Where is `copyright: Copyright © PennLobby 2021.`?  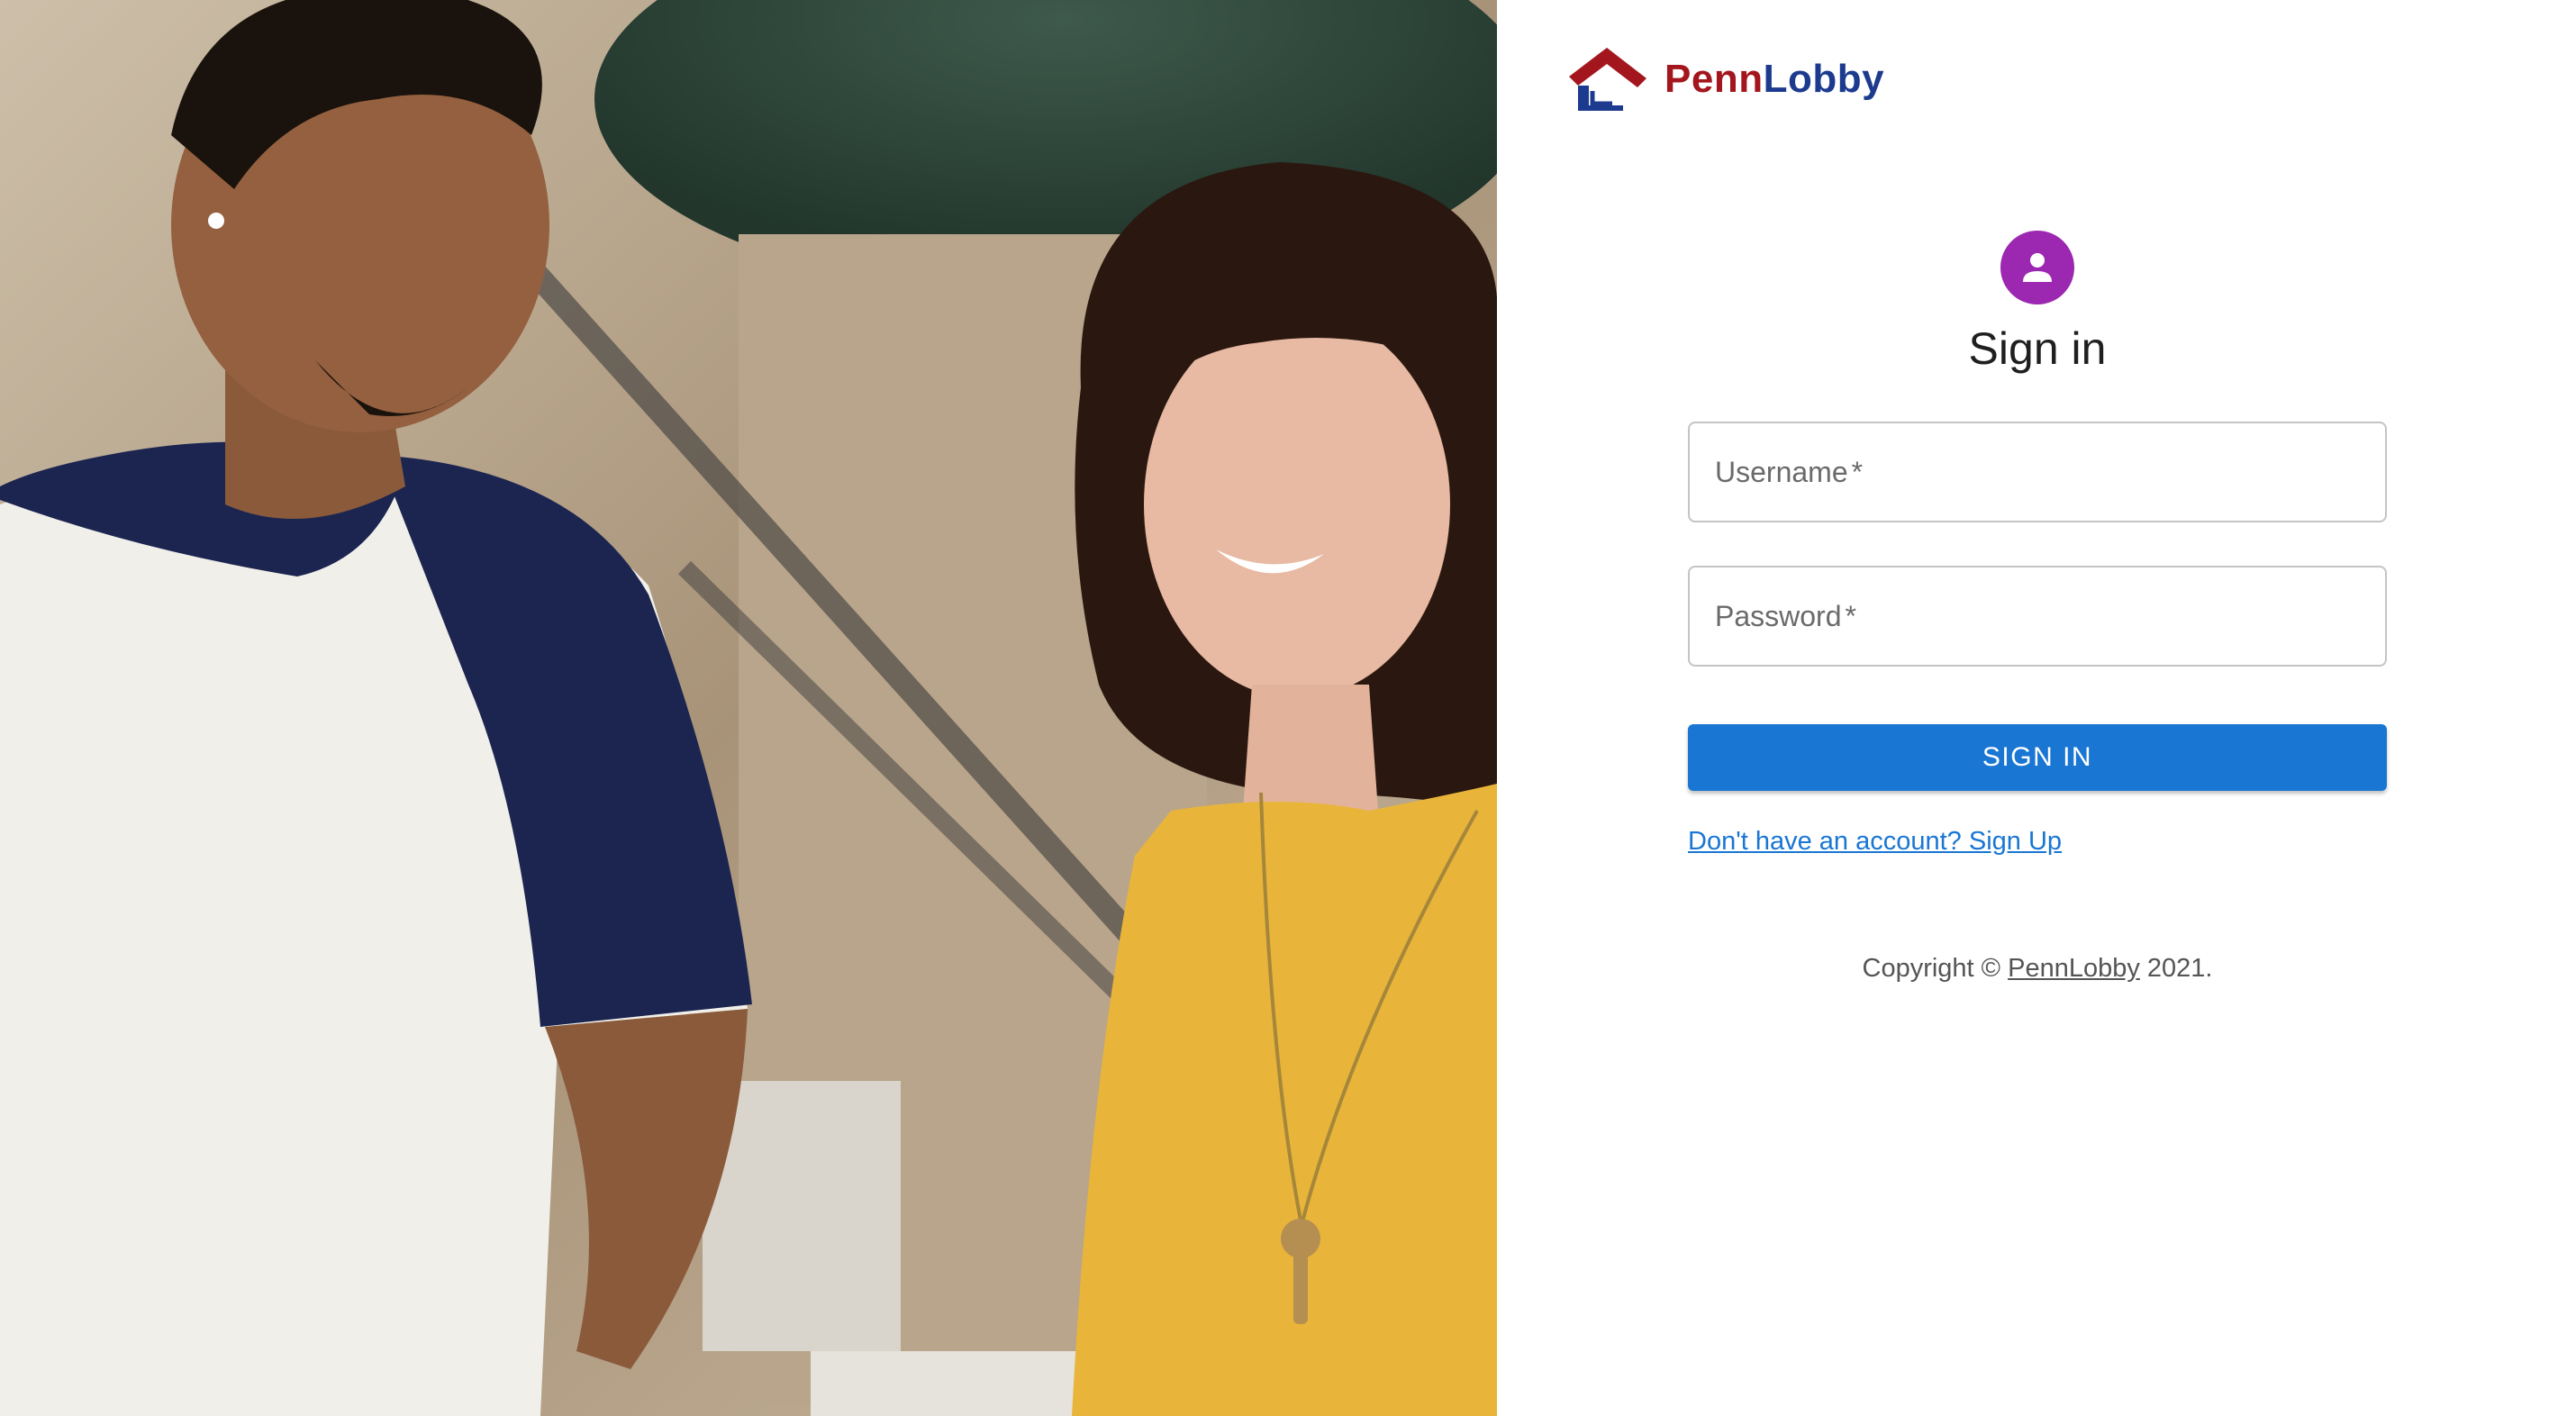 copyright: Copyright © PennLobby 2021. is located at coordinates (2038, 969).